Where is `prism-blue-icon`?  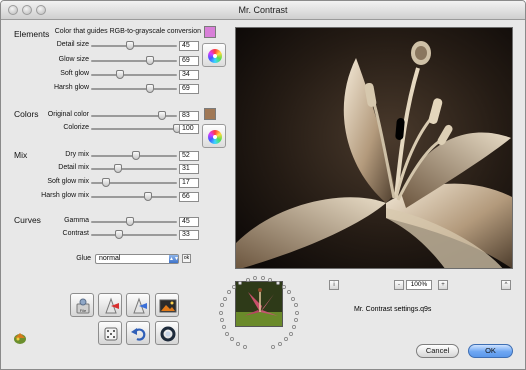
prism-blue-icon is located at coordinates (140, 305).